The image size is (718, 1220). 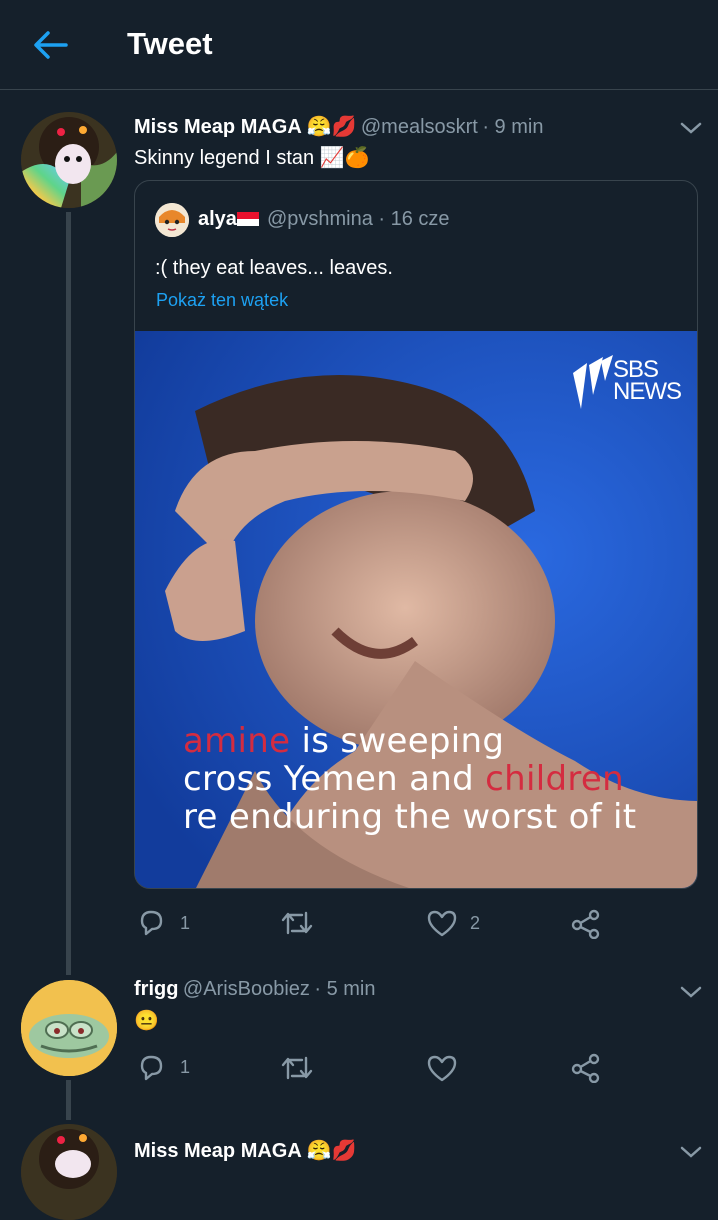 I want to click on sbs-news-logo: SBS NEWS, so click(x=627, y=381).